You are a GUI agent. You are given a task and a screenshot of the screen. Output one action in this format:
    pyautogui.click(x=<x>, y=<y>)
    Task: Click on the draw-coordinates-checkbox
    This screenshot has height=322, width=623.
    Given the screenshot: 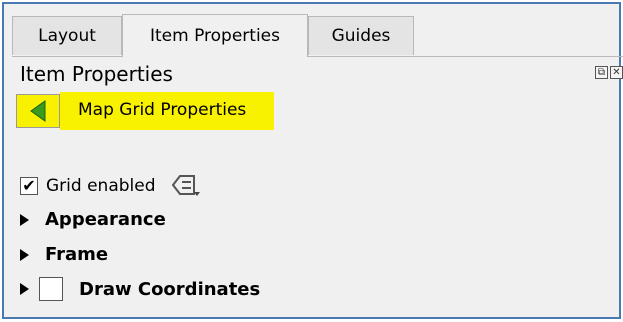 What is the action you would take?
    pyautogui.click(x=51, y=289)
    